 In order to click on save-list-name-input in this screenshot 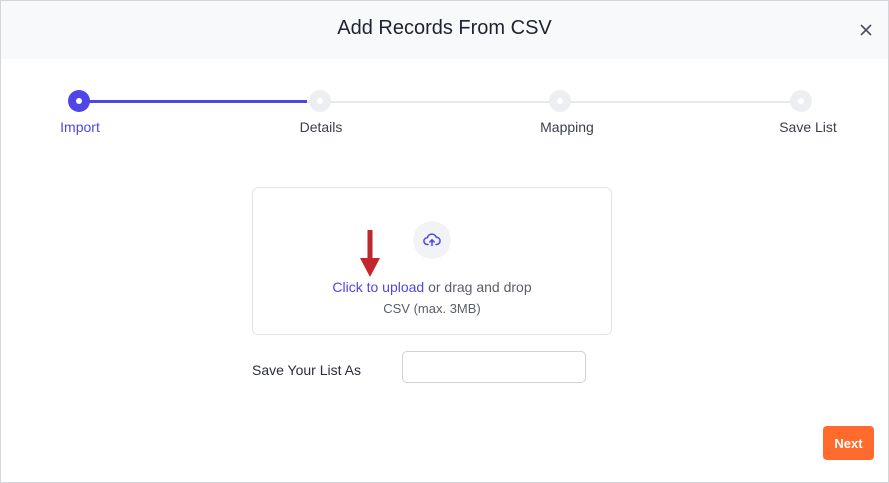, I will do `click(494, 367)`.